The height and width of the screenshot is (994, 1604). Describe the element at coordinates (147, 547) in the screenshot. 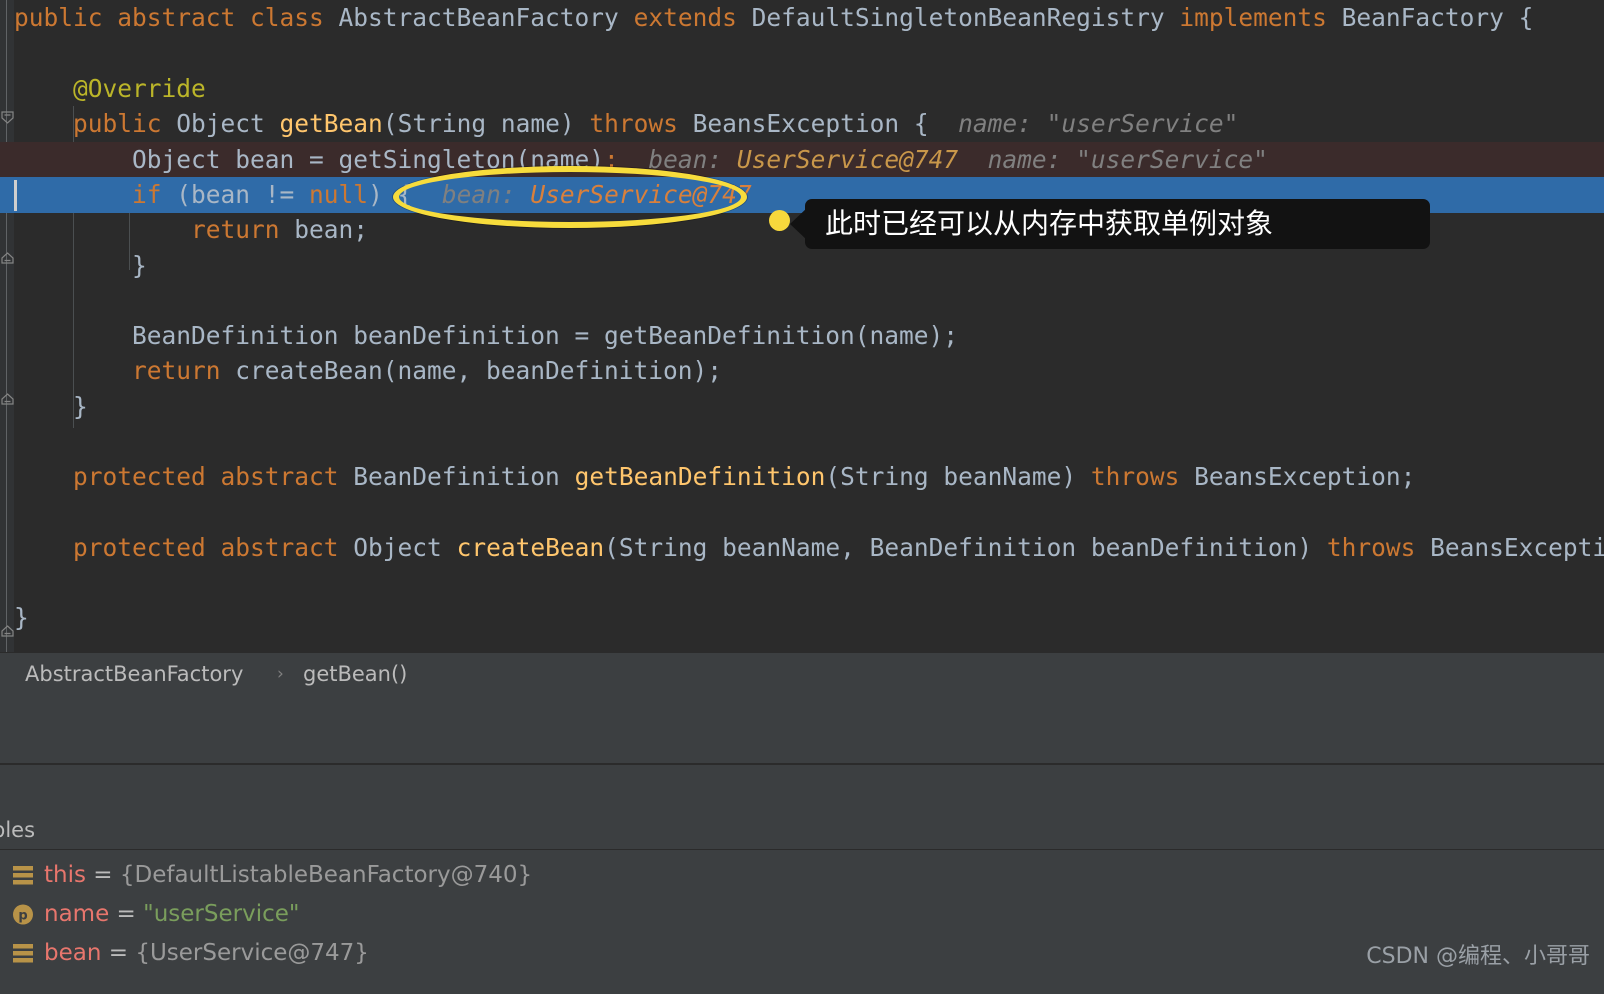

I see `keyword-protected-2: protected` at that location.